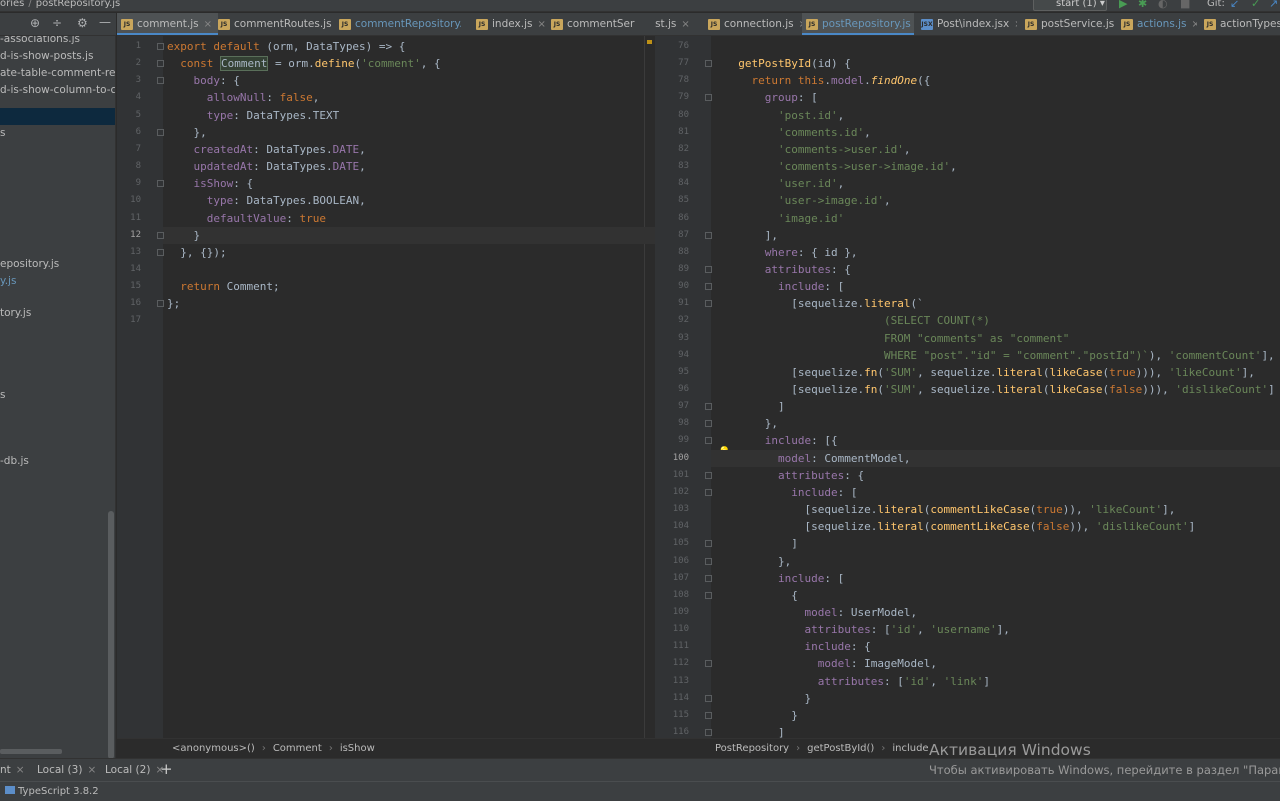 The height and width of the screenshot is (801, 1280). What do you see at coordinates (293, 167) in the screenshot?
I see `code-token: : DataTypes.` at bounding box center [293, 167].